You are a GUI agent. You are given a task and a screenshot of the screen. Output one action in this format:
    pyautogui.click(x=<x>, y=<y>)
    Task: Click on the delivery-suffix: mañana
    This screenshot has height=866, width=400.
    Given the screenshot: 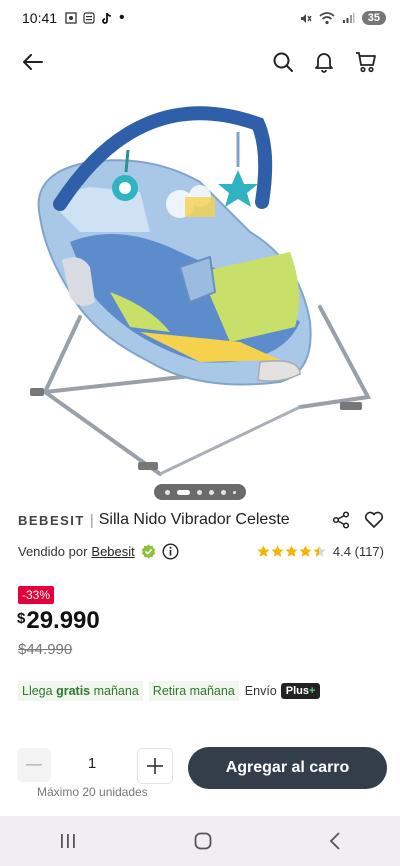 What is the action you would take?
    pyautogui.click(x=116, y=691)
    